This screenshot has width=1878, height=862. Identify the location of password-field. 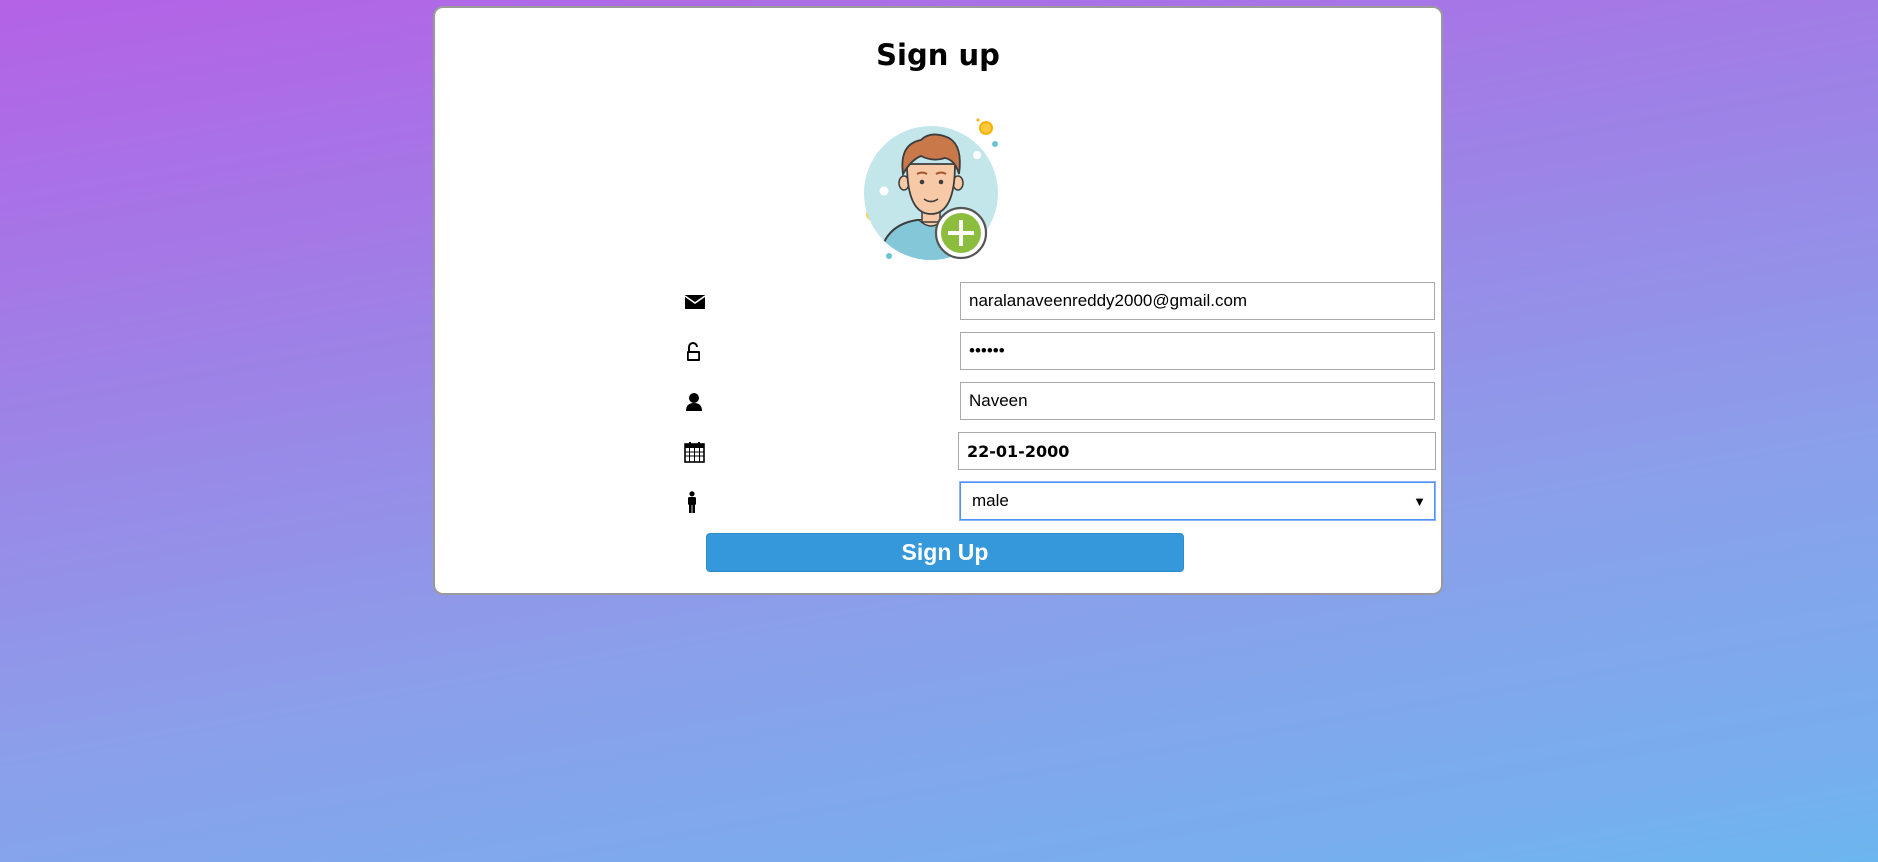
(1197, 351).